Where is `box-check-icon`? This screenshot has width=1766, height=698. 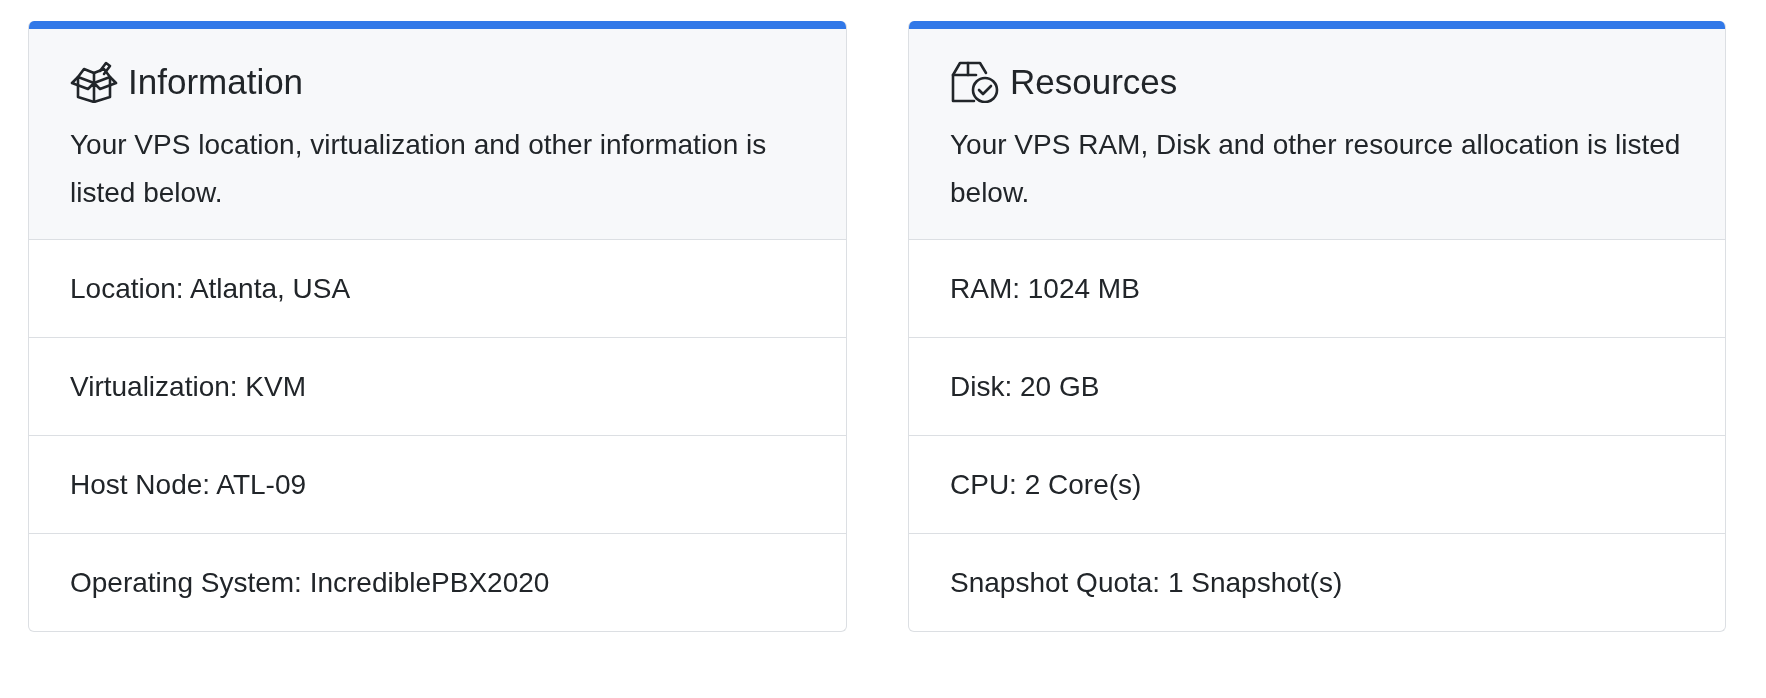
box-check-icon is located at coordinates (975, 82).